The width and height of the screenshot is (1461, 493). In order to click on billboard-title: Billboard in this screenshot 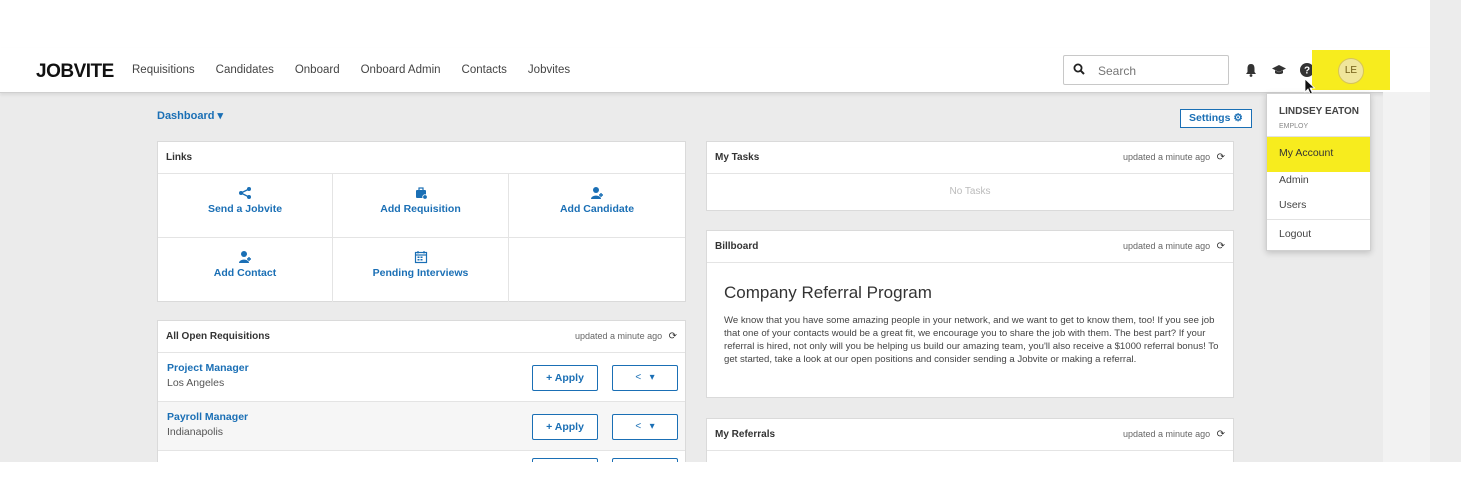, I will do `click(737, 246)`.